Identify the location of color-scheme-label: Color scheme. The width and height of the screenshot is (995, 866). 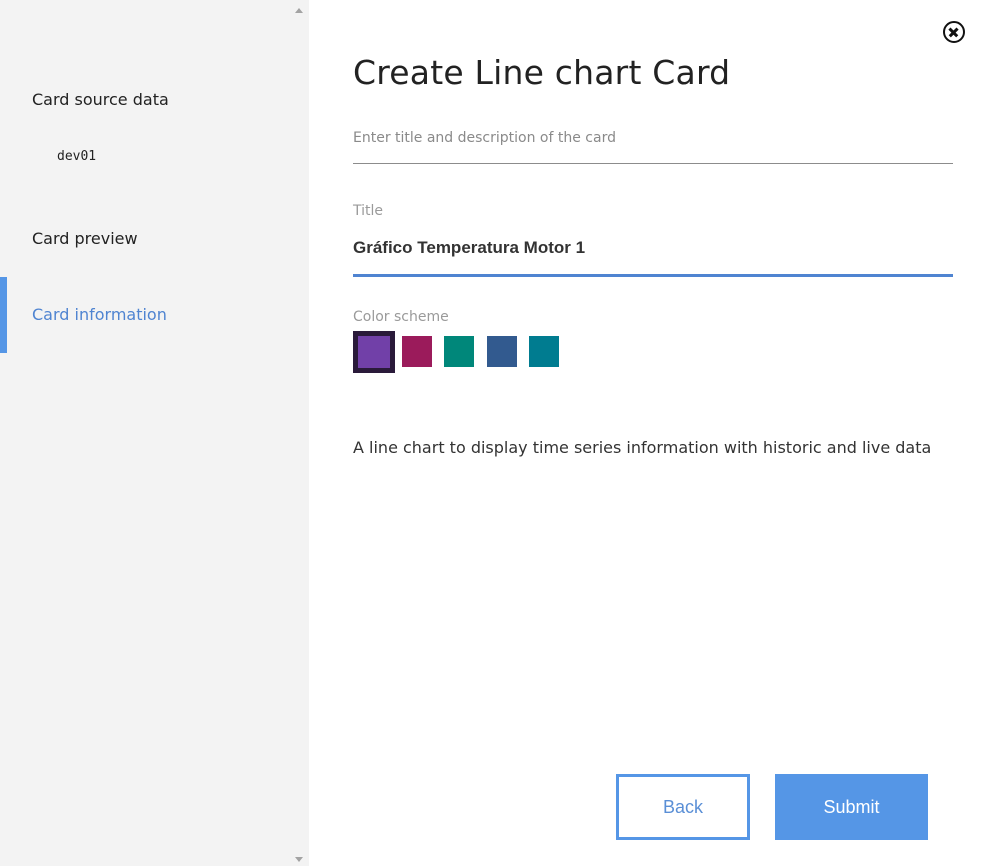
(401, 317).